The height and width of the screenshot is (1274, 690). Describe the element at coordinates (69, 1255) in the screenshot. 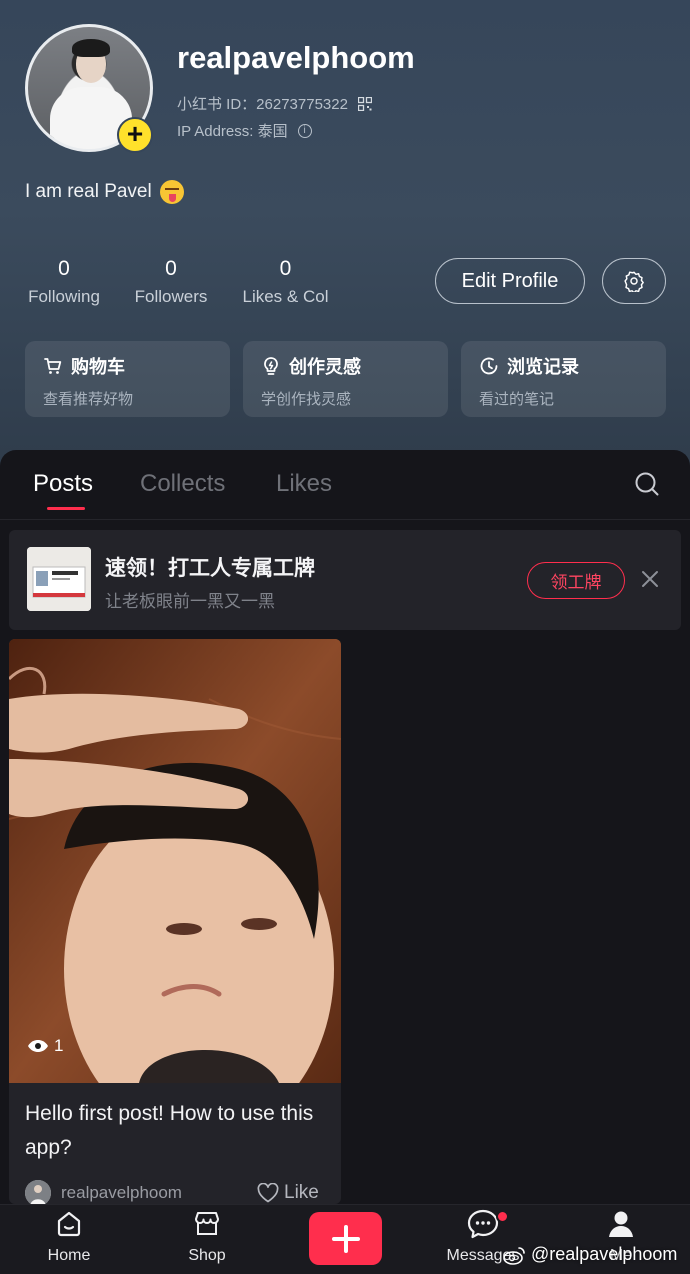

I see `nav-label: Home` at that location.